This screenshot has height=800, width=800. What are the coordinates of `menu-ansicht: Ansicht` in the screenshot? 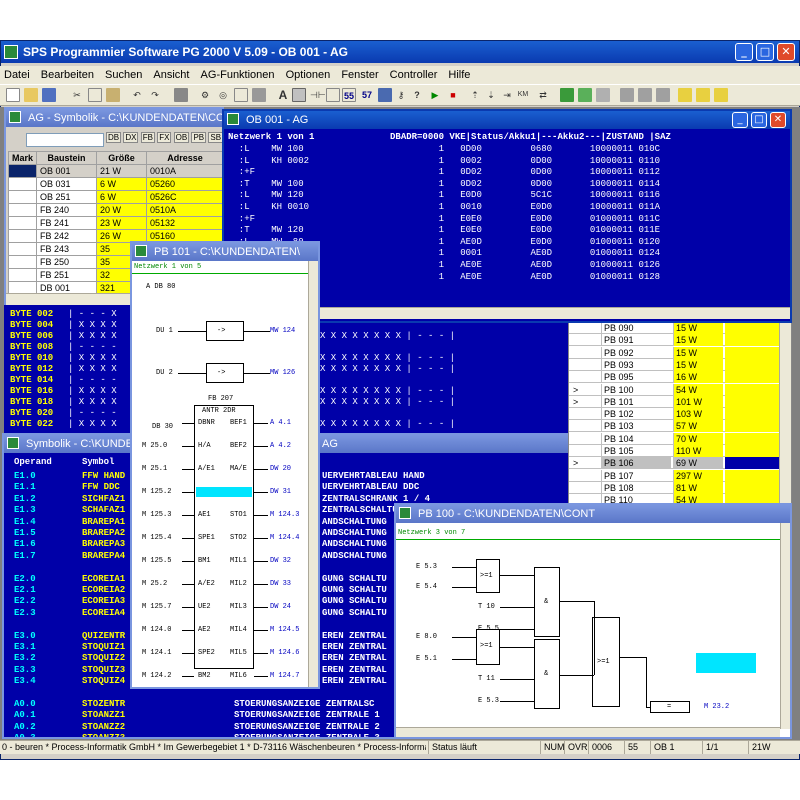 It's located at (171, 75).